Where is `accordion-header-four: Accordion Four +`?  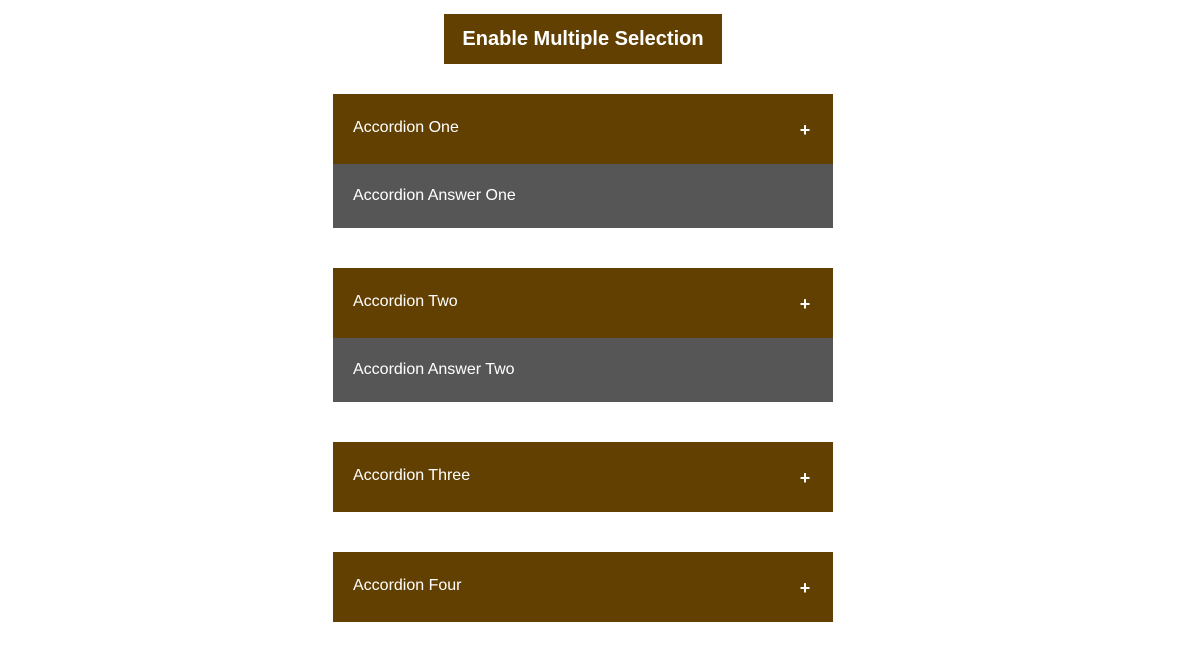 accordion-header-four: Accordion Four + is located at coordinates (583, 587).